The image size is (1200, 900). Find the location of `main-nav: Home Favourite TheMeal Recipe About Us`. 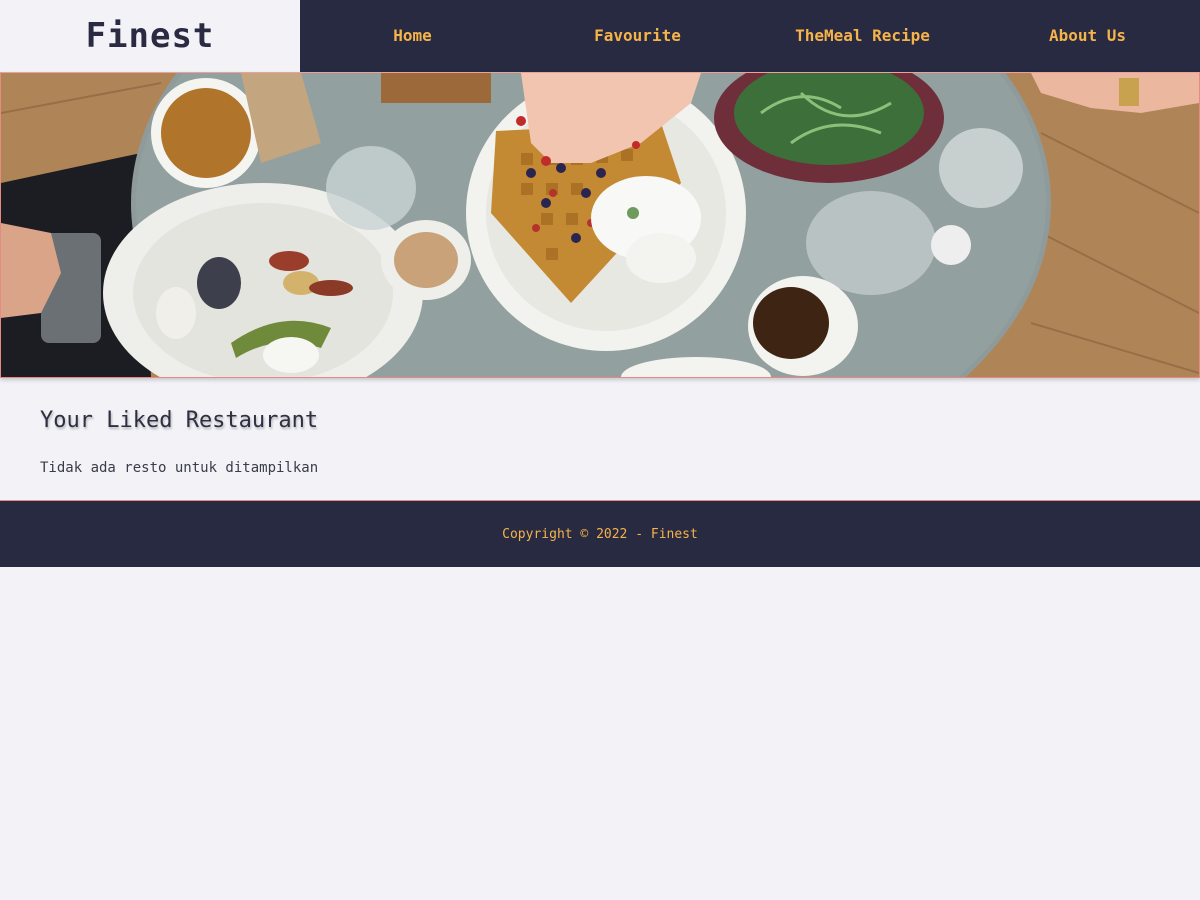

main-nav: Home Favourite TheMeal Recipe About Us is located at coordinates (750, 36).